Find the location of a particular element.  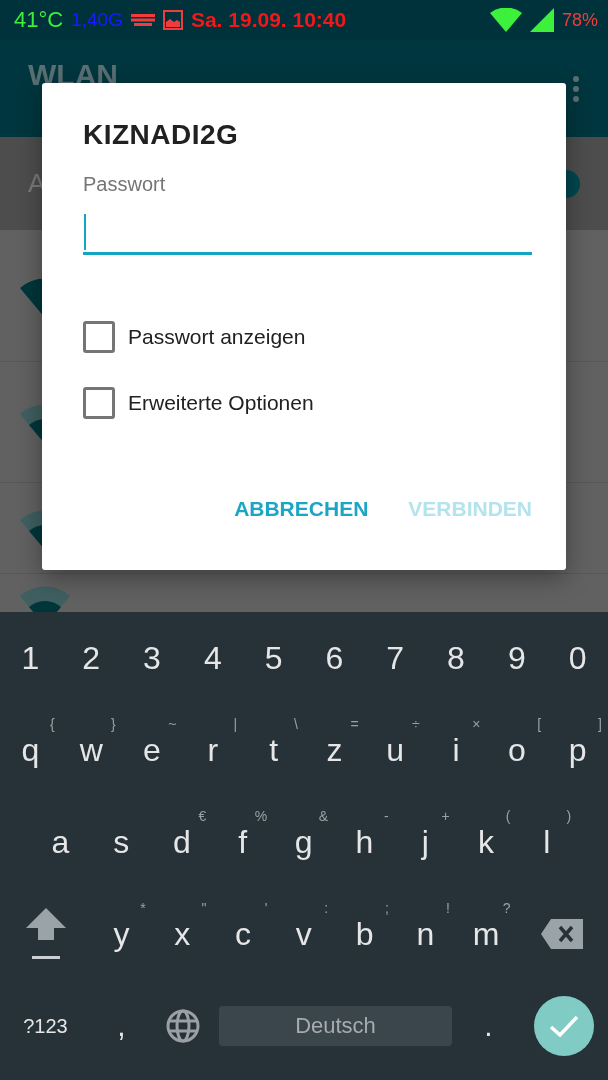

key-hint: + is located at coordinates (445, 816).